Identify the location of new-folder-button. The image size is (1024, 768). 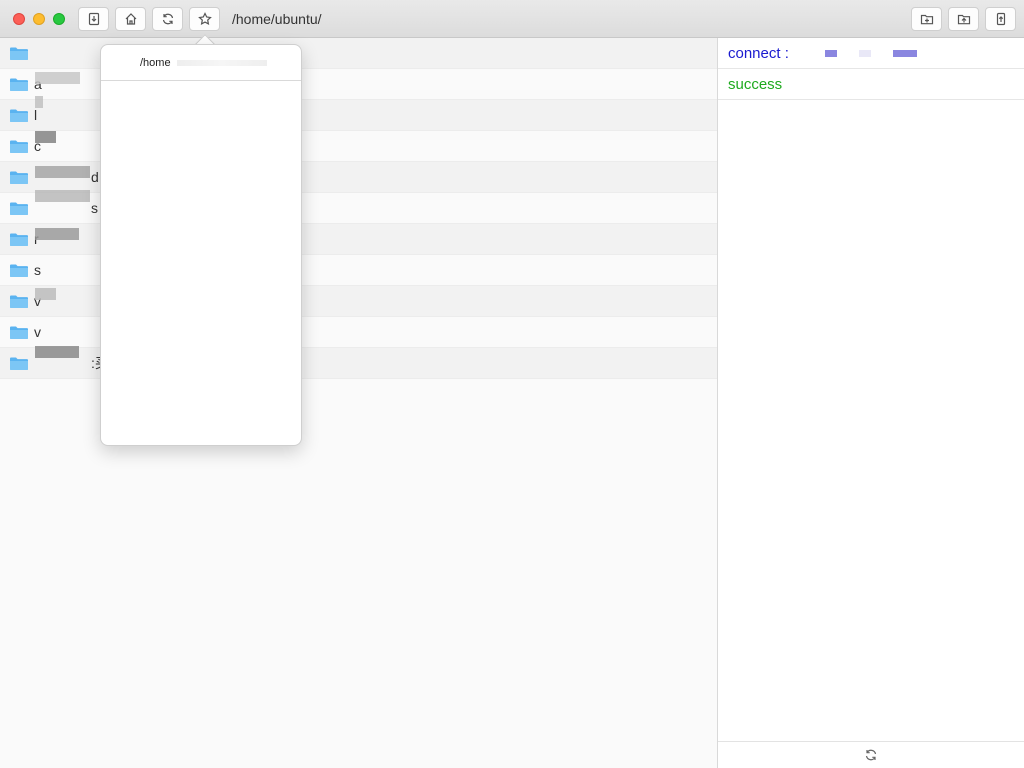
(926, 19).